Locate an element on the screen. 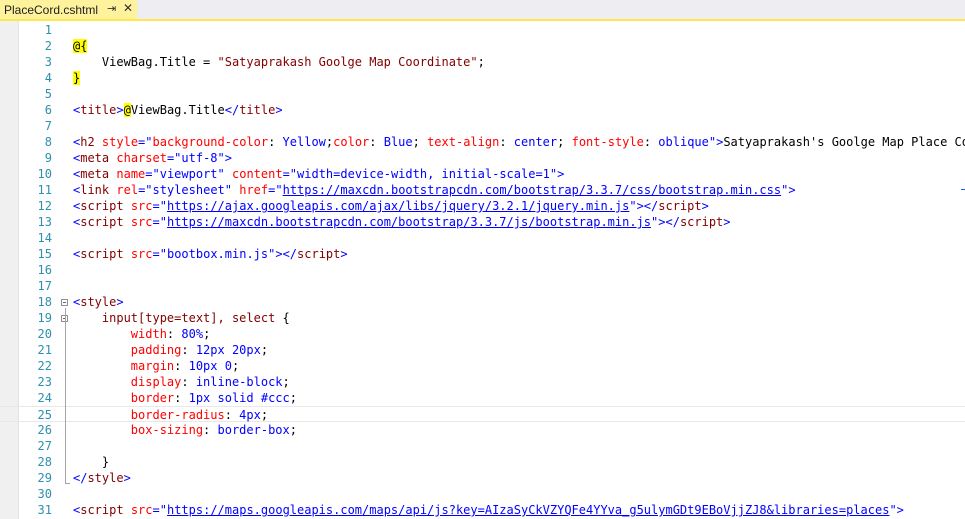 The image size is (965, 519). code-line: 22 margin: 10px 0; is located at coordinates (482, 366).